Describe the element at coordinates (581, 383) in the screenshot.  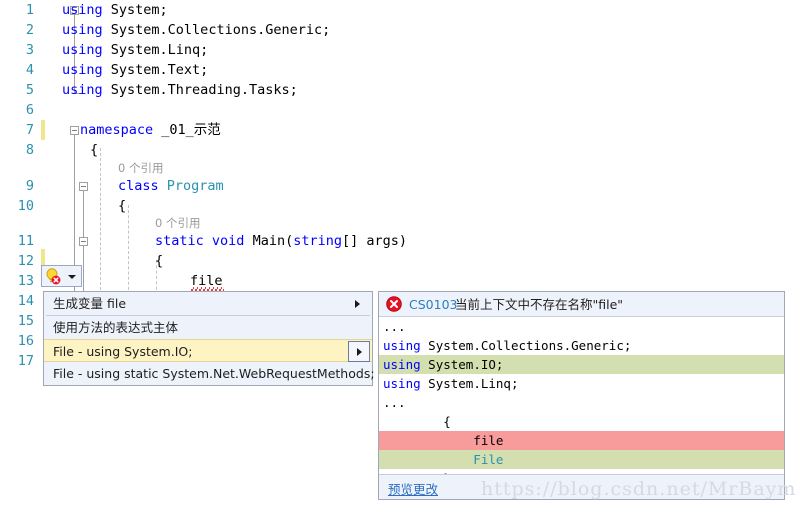
I see `diff-line: using System.Linq;` at that location.